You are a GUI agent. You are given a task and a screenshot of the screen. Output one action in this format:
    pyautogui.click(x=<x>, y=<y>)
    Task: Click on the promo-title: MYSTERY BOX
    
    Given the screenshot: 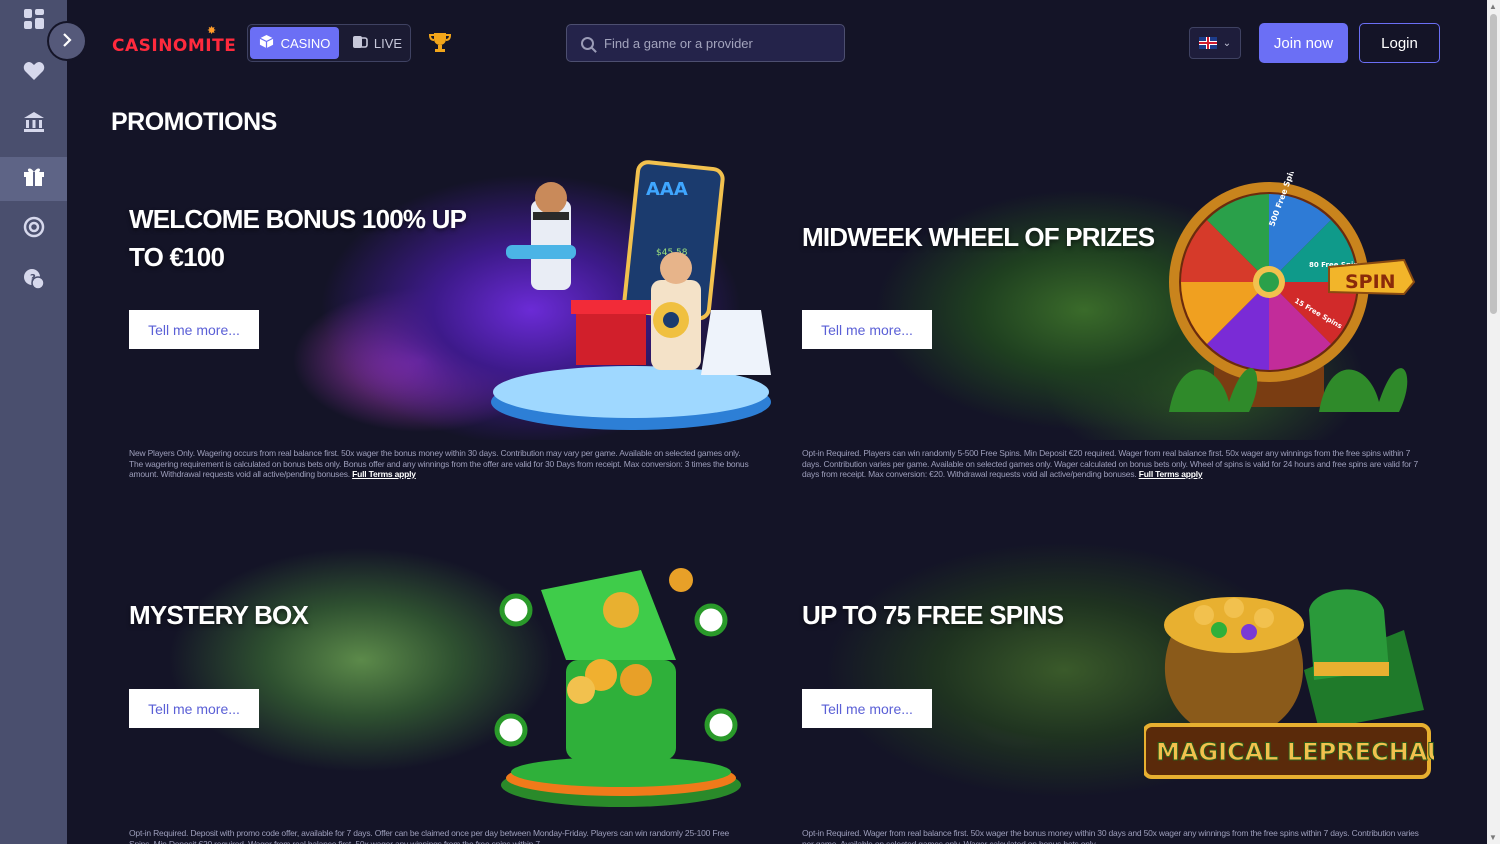 What is the action you would take?
    pyautogui.click(x=219, y=615)
    